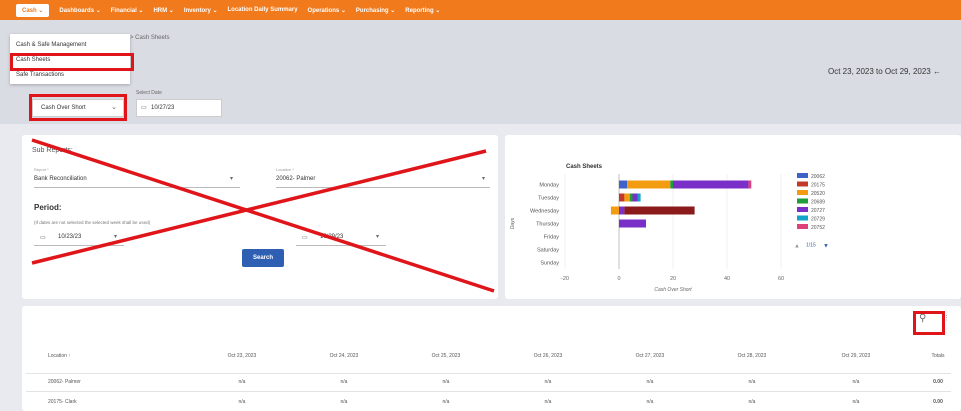 This screenshot has height=411, width=961. What do you see at coordinates (781, 279) in the screenshot?
I see `chart-x-tick-label: 60` at bounding box center [781, 279].